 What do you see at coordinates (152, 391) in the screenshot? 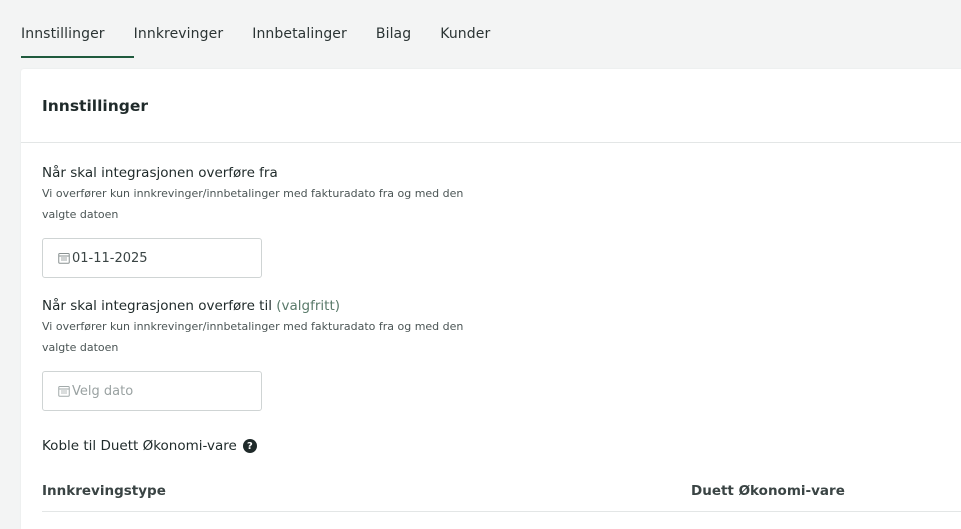
I see `to-date-input: Velg dato` at bounding box center [152, 391].